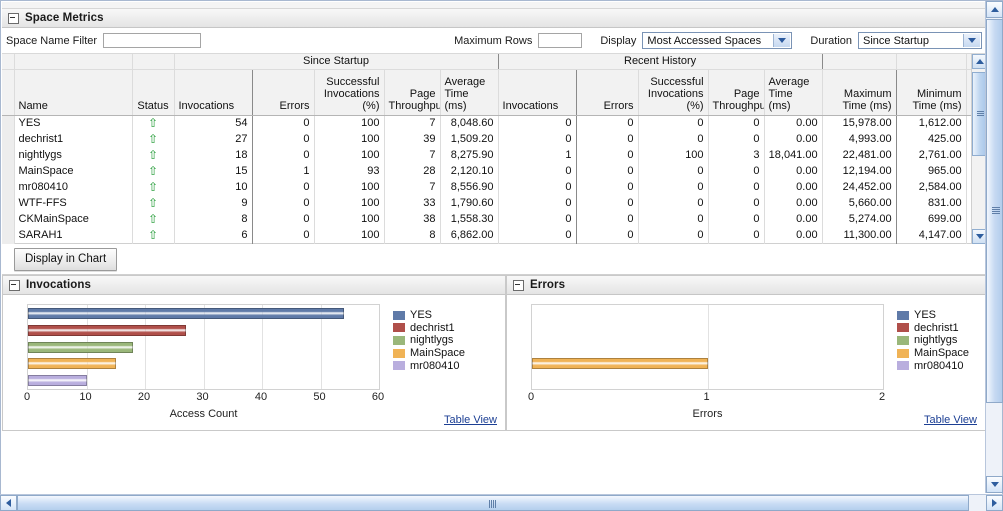 The width and height of the screenshot is (1003, 511). What do you see at coordinates (469, 92) in the screenshot?
I see `column-header-ss-average-time: Average Time (ms)` at bounding box center [469, 92].